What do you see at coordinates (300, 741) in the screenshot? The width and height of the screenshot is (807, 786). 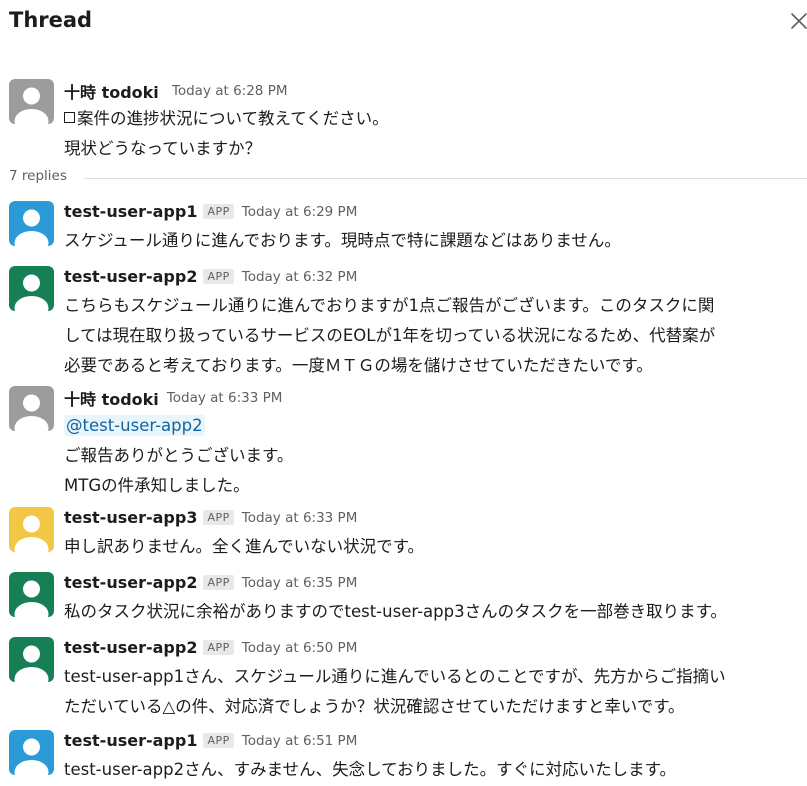 I see `timestamp: Today at 6:51 PM` at bounding box center [300, 741].